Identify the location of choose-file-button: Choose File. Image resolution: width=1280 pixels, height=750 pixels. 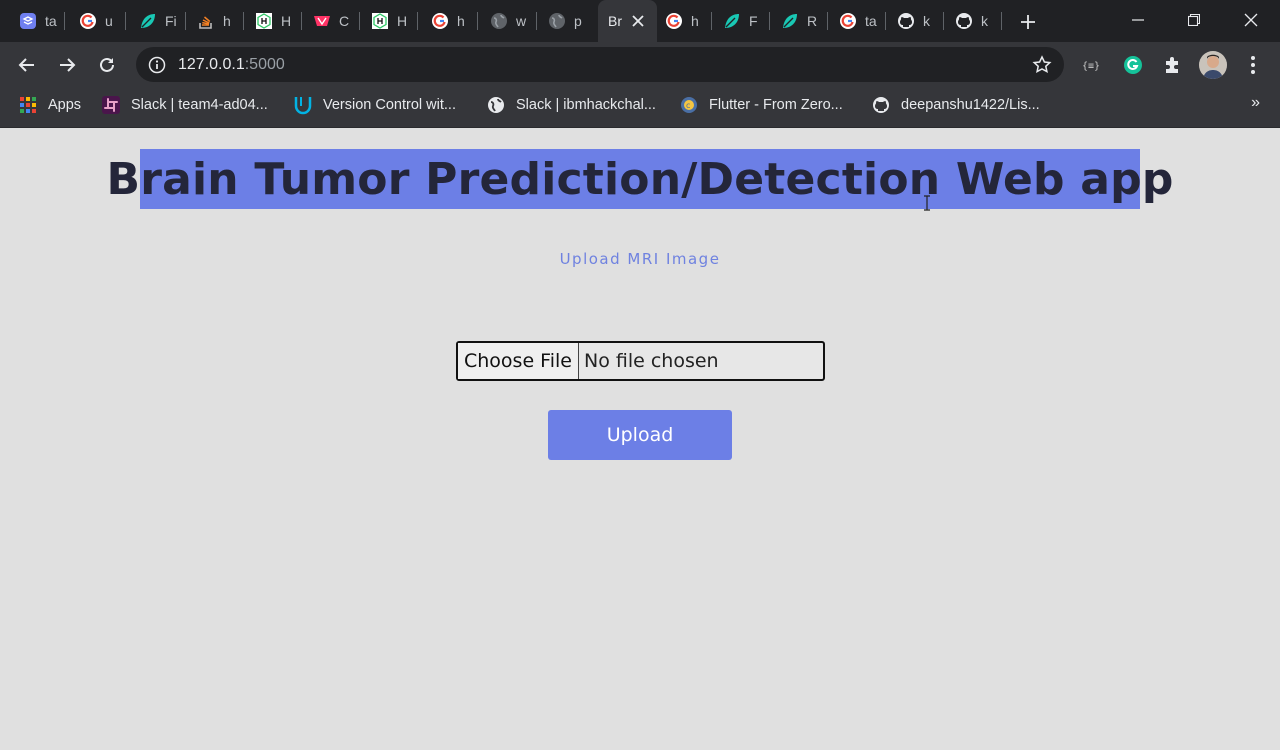
(518, 361).